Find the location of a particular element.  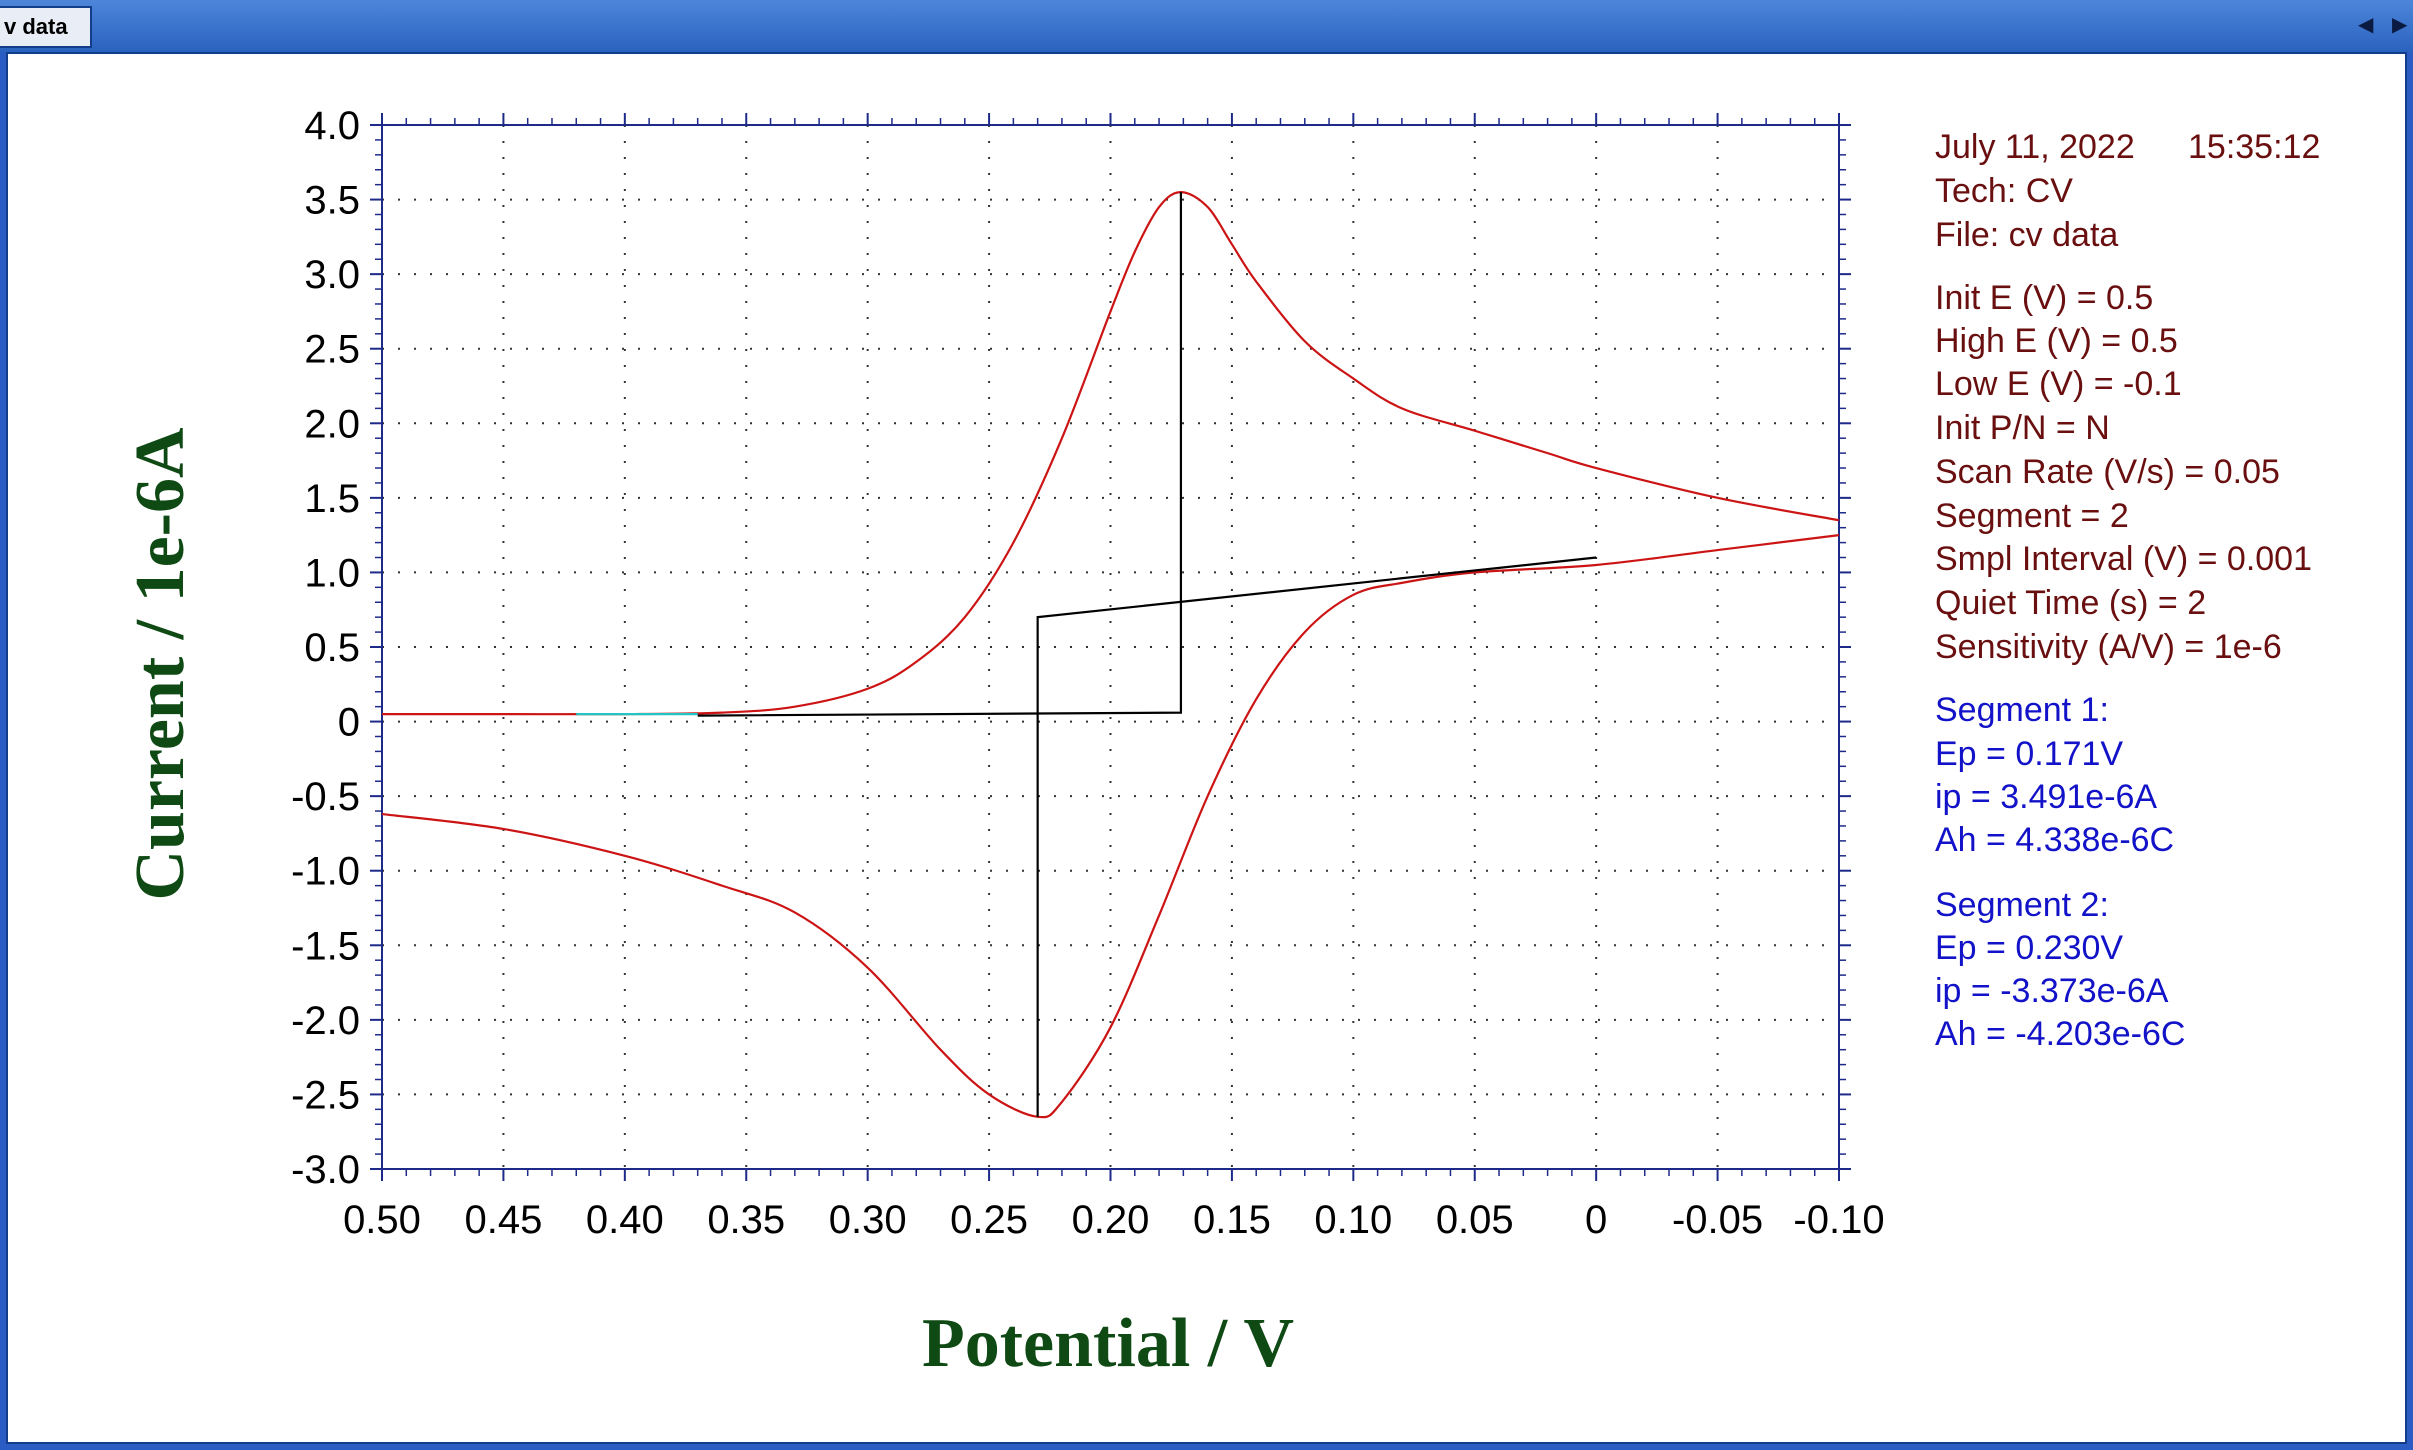

segment-1-title: Segment 1: is located at coordinates (2022, 710).